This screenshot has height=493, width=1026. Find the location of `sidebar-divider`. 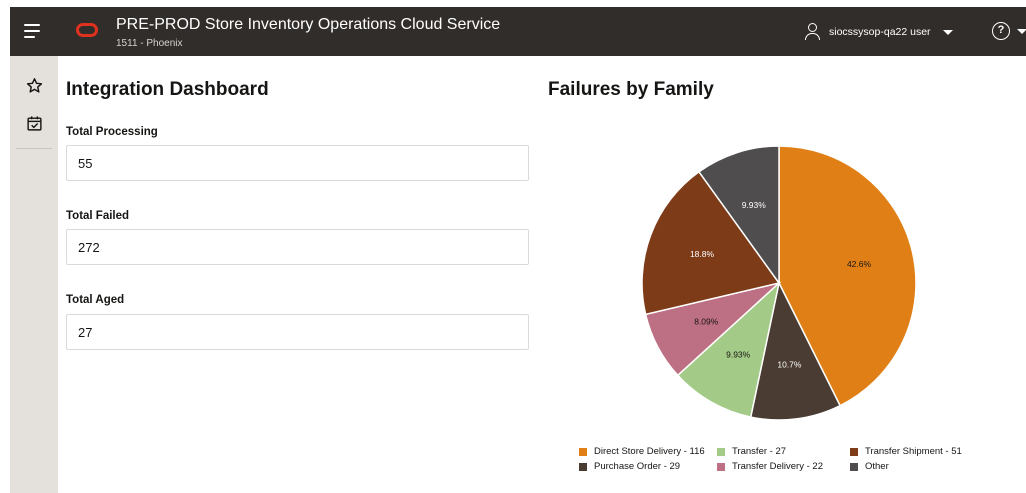

sidebar-divider is located at coordinates (34, 148).